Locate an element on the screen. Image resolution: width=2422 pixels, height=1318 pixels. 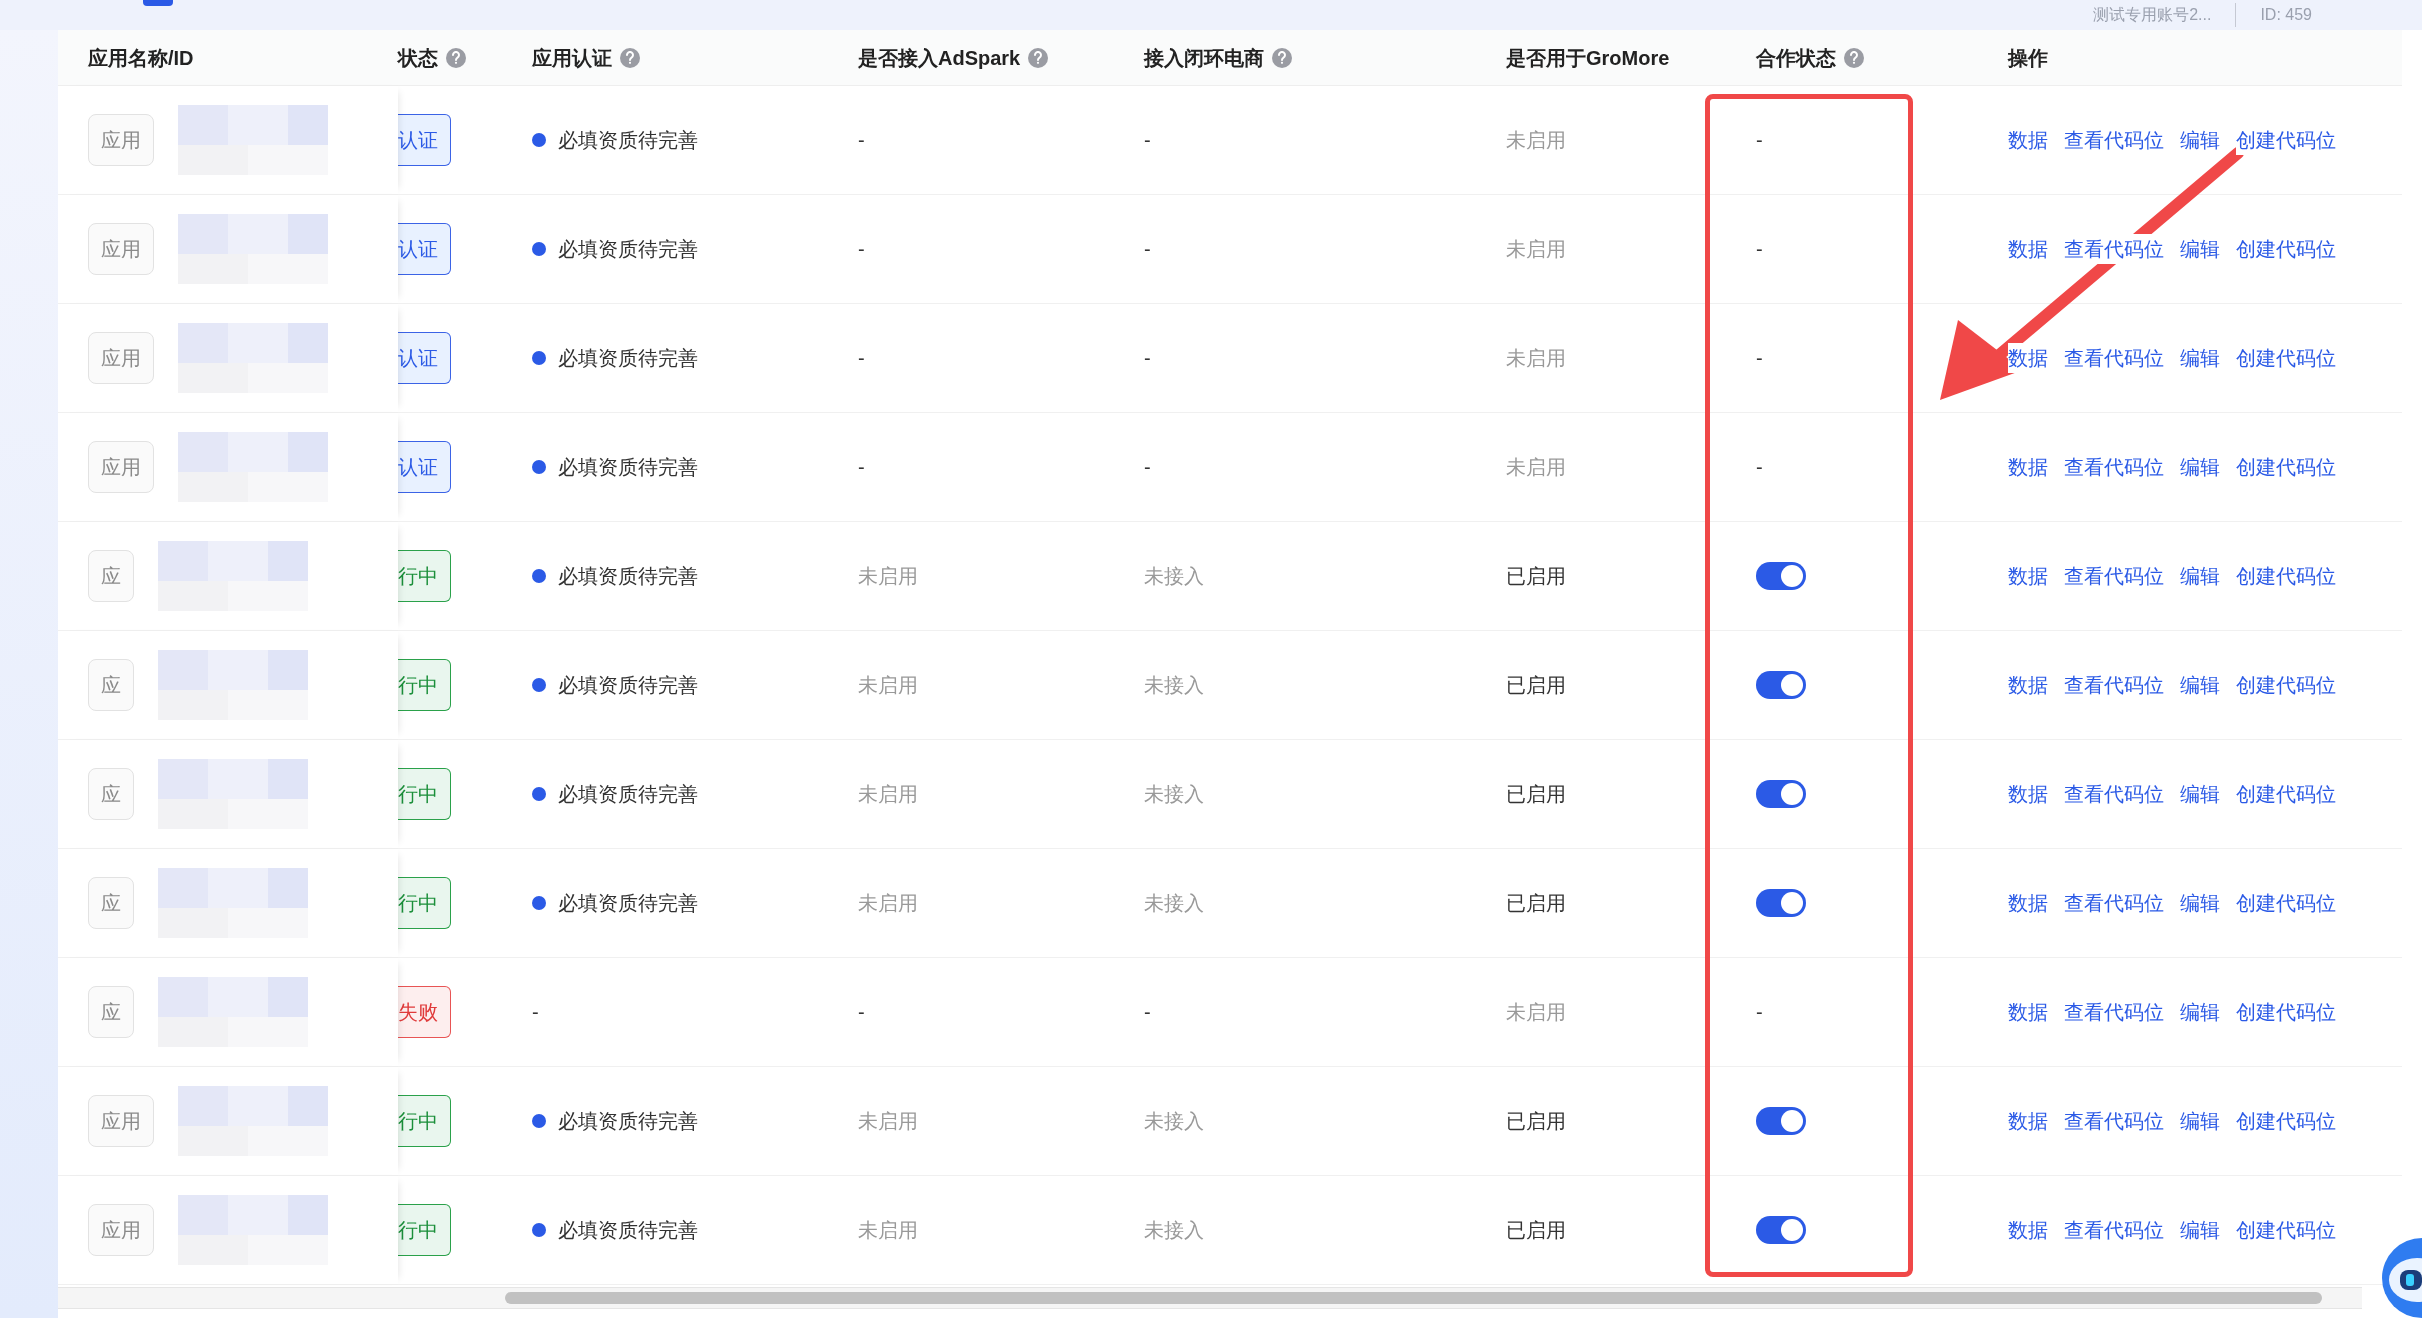
column-header: 是否用于GroMore is located at coordinates (1588, 58).